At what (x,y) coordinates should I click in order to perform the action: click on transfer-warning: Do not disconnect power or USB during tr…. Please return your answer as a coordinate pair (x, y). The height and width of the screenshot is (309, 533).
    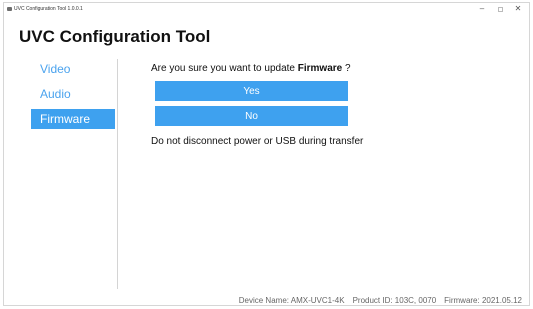
    Looking at the image, I should click on (257, 141).